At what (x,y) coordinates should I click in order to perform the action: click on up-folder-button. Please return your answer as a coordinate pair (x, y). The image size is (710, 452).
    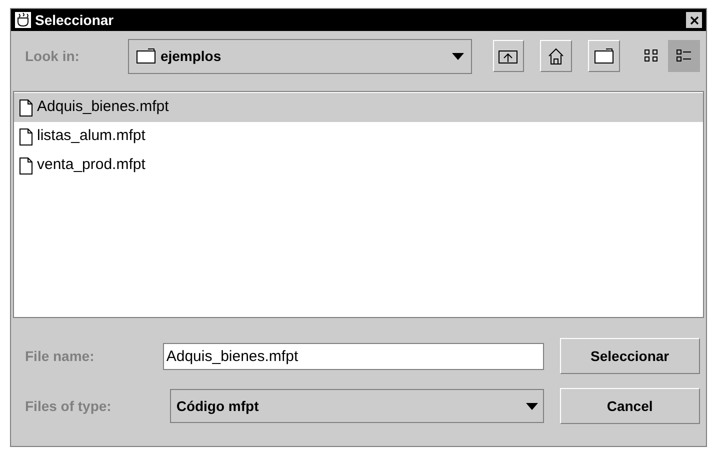
    Looking at the image, I should click on (508, 56).